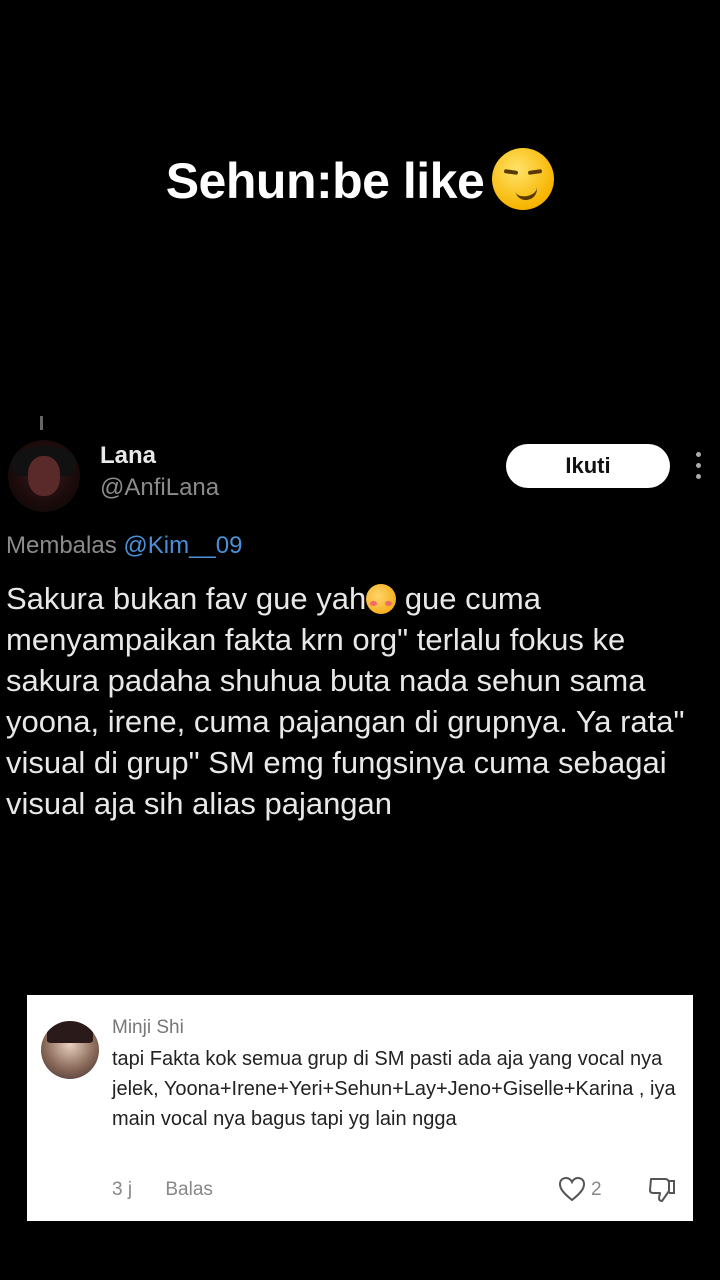 This screenshot has width=720, height=1280. Describe the element at coordinates (325, 181) in the screenshot. I see `caption-text: Sehun:be like` at that location.